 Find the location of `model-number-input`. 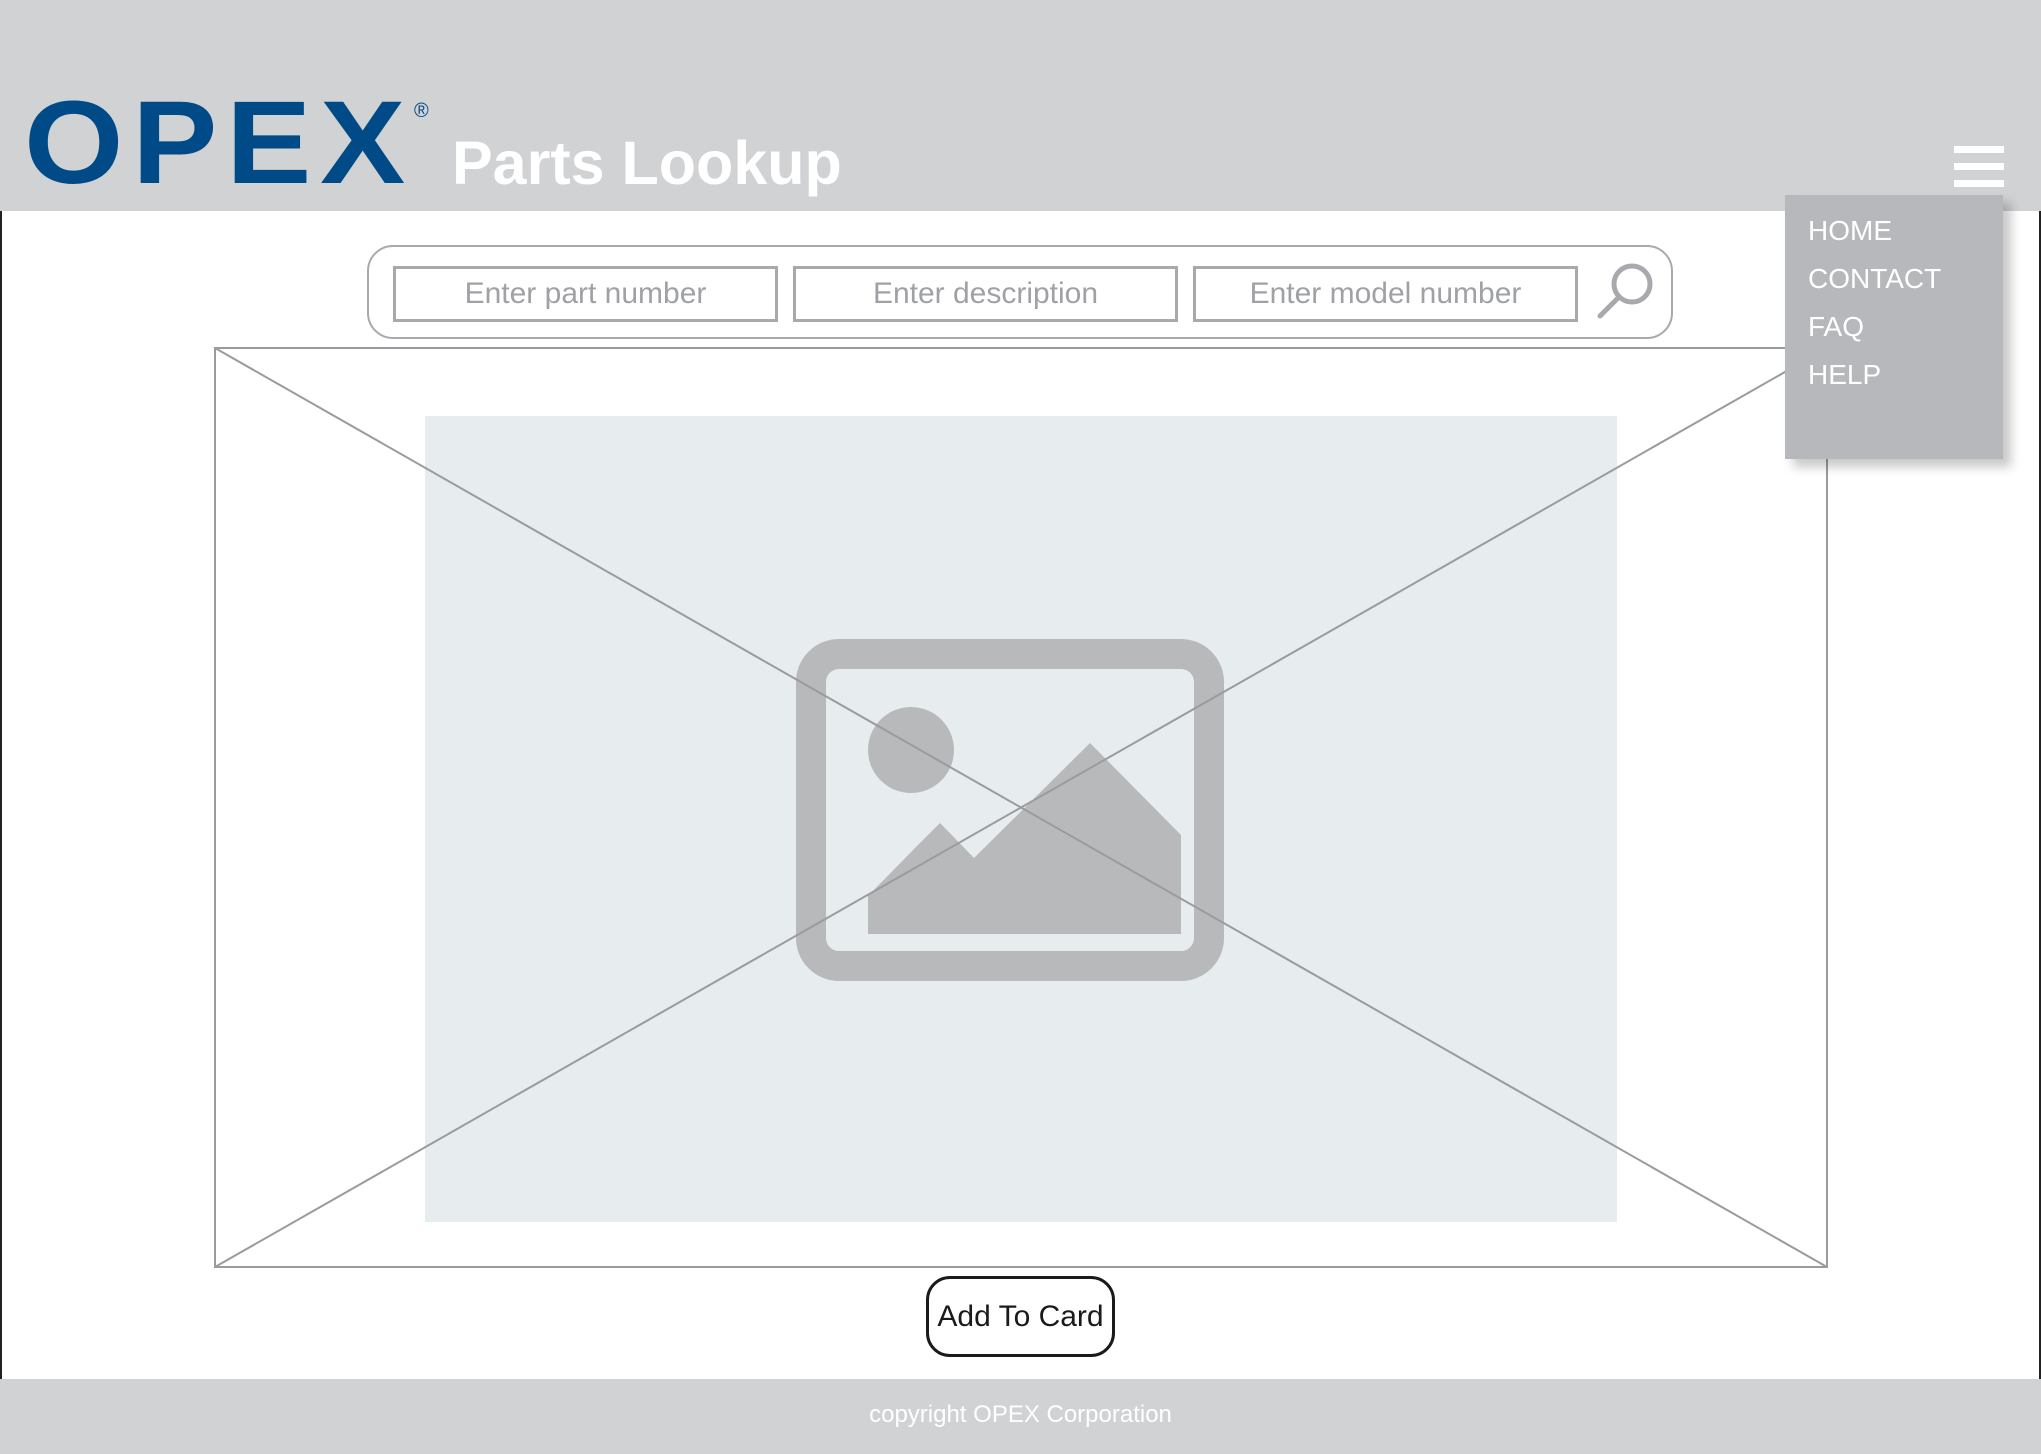

model-number-input is located at coordinates (1385, 294).